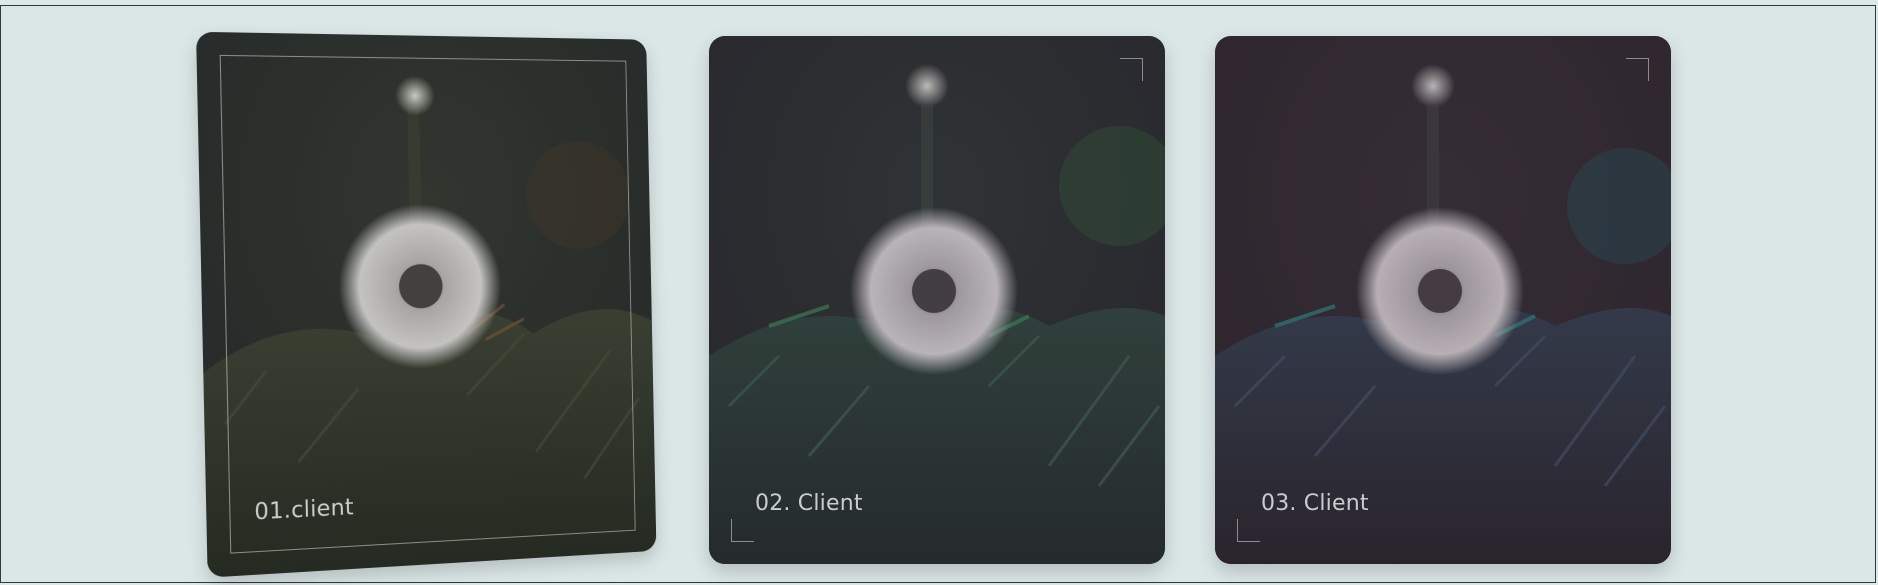  What do you see at coordinates (809, 503) in the screenshot?
I see `card-label: 02. Client` at bounding box center [809, 503].